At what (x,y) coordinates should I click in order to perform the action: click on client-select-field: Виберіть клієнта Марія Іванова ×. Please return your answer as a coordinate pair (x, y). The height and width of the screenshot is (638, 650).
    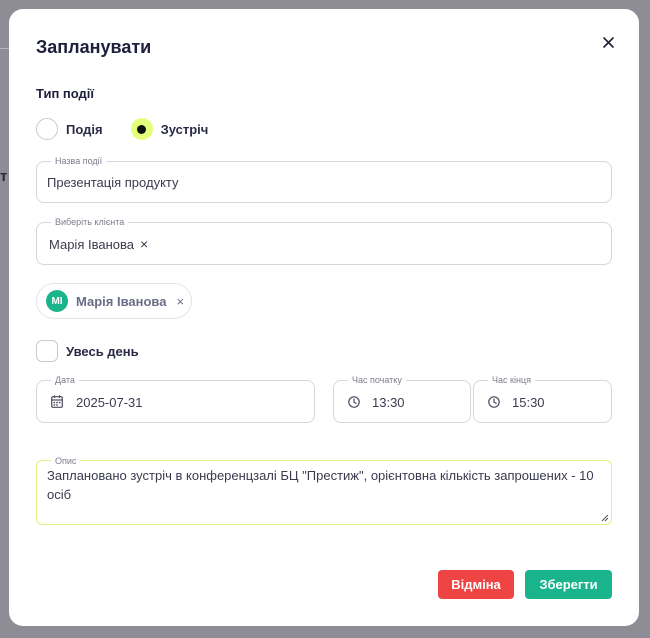
    Looking at the image, I should click on (324, 240).